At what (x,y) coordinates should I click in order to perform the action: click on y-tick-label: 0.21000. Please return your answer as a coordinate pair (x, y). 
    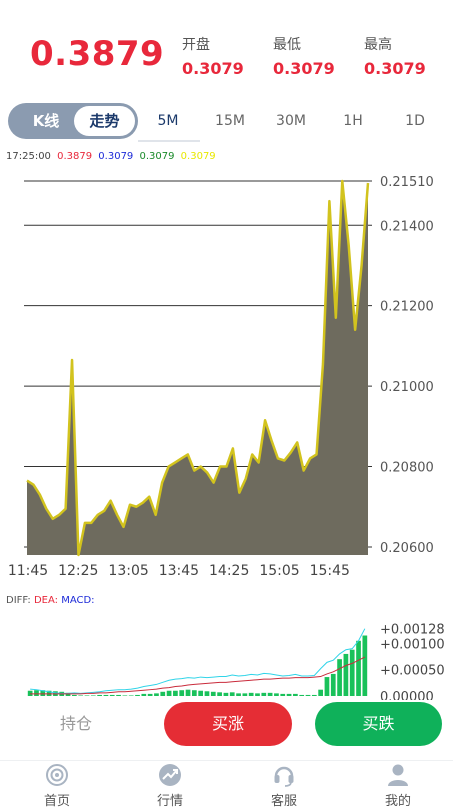
    Looking at the image, I should click on (407, 387).